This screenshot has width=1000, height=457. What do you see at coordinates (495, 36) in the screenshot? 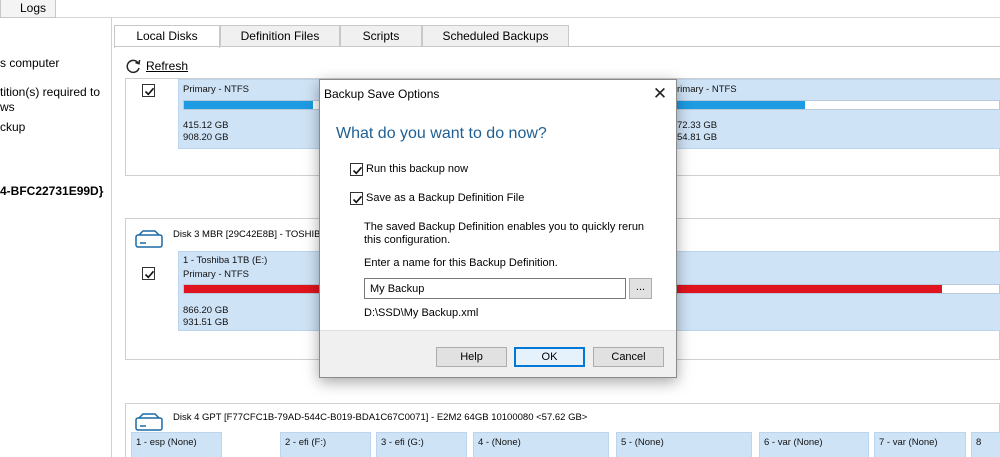
I see `tab-scheduled-backups: Scheduled Backups` at bounding box center [495, 36].